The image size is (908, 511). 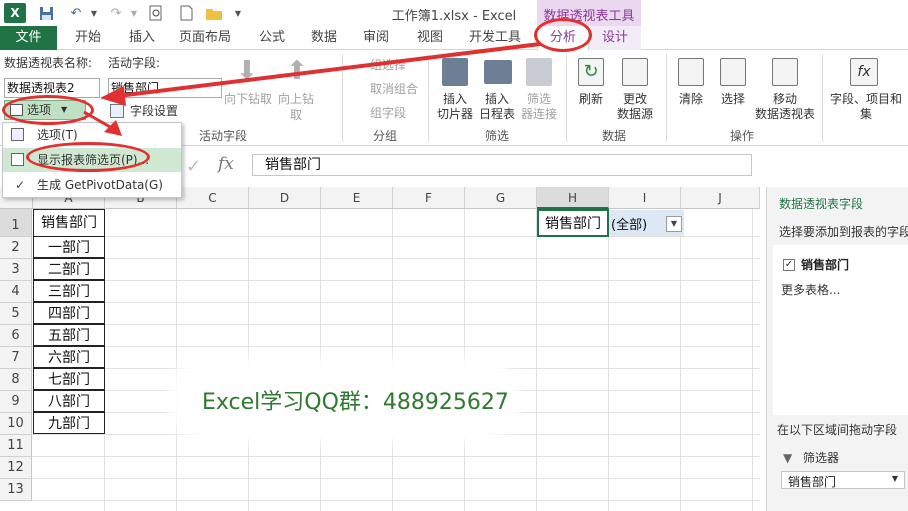 I want to click on annotation-ring-analyze-tab, so click(x=563, y=35).